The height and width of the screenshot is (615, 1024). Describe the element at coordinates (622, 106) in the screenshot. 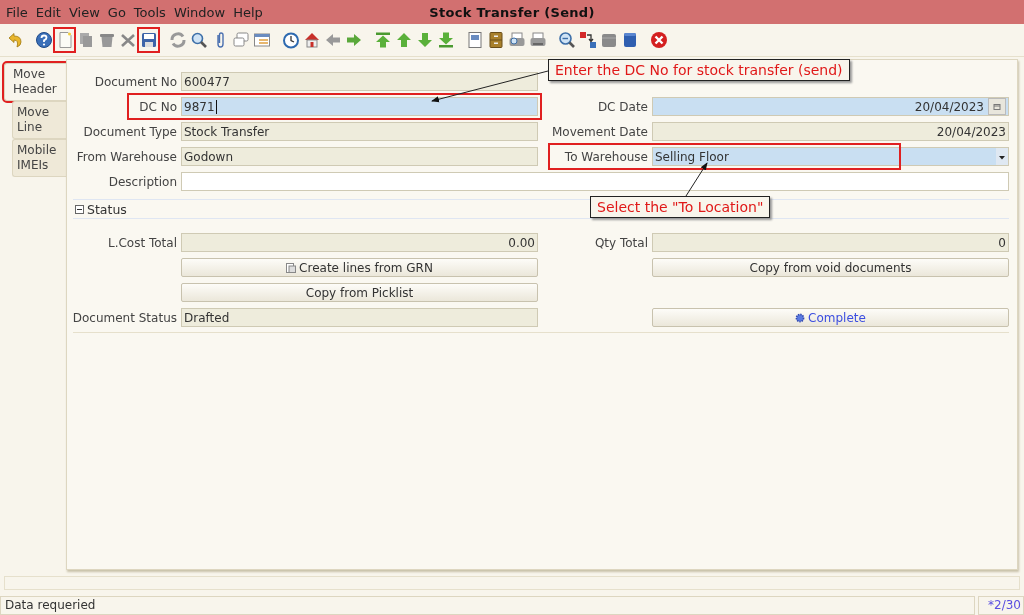

I see `field-label: DC Date` at that location.